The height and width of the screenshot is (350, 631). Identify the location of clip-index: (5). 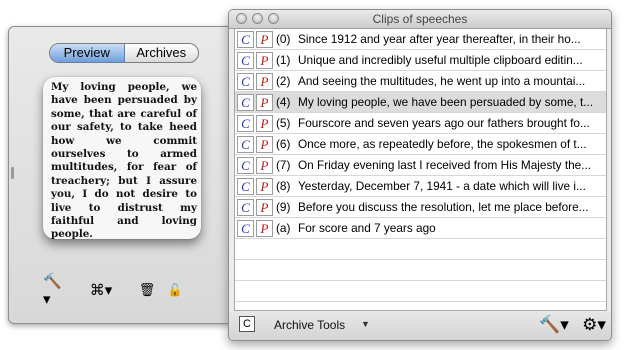
(283, 123).